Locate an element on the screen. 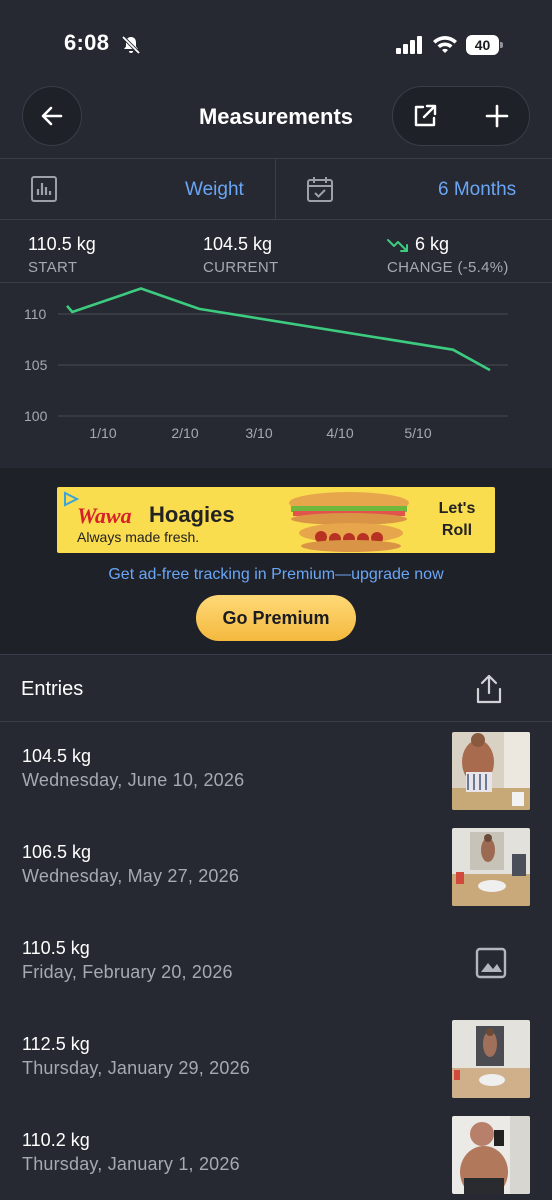 The width and height of the screenshot is (552, 1200). status-bar: 6:08 40 is located at coordinates (276, 45).